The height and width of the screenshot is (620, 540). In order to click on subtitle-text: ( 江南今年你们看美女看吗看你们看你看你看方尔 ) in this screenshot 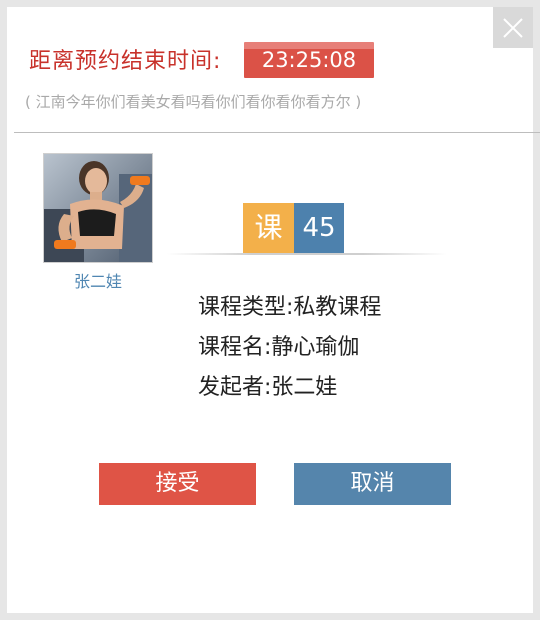, I will do `click(193, 102)`.